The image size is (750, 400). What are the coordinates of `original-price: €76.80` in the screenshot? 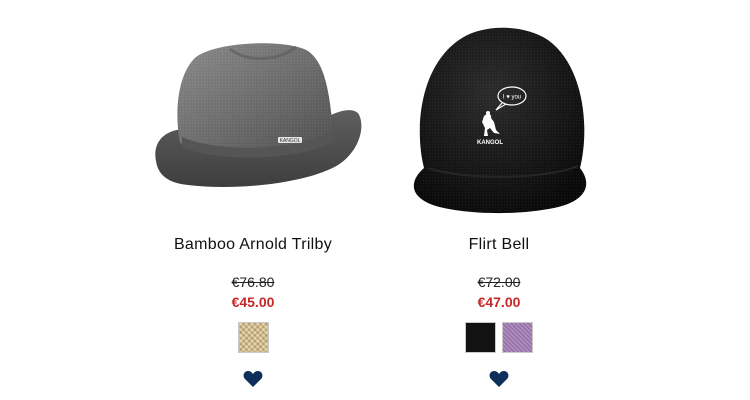 It's located at (253, 282).